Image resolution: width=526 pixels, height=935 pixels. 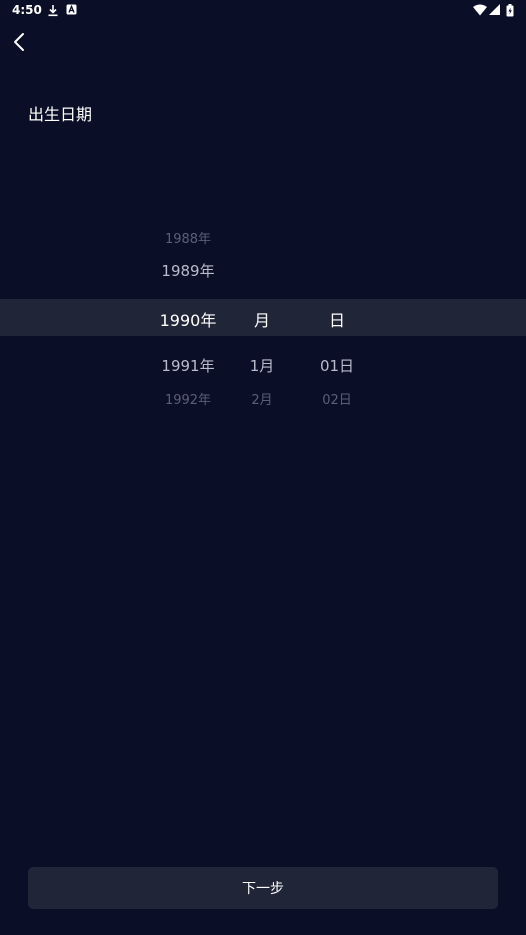 I want to click on app-notification-icon, so click(x=71, y=9).